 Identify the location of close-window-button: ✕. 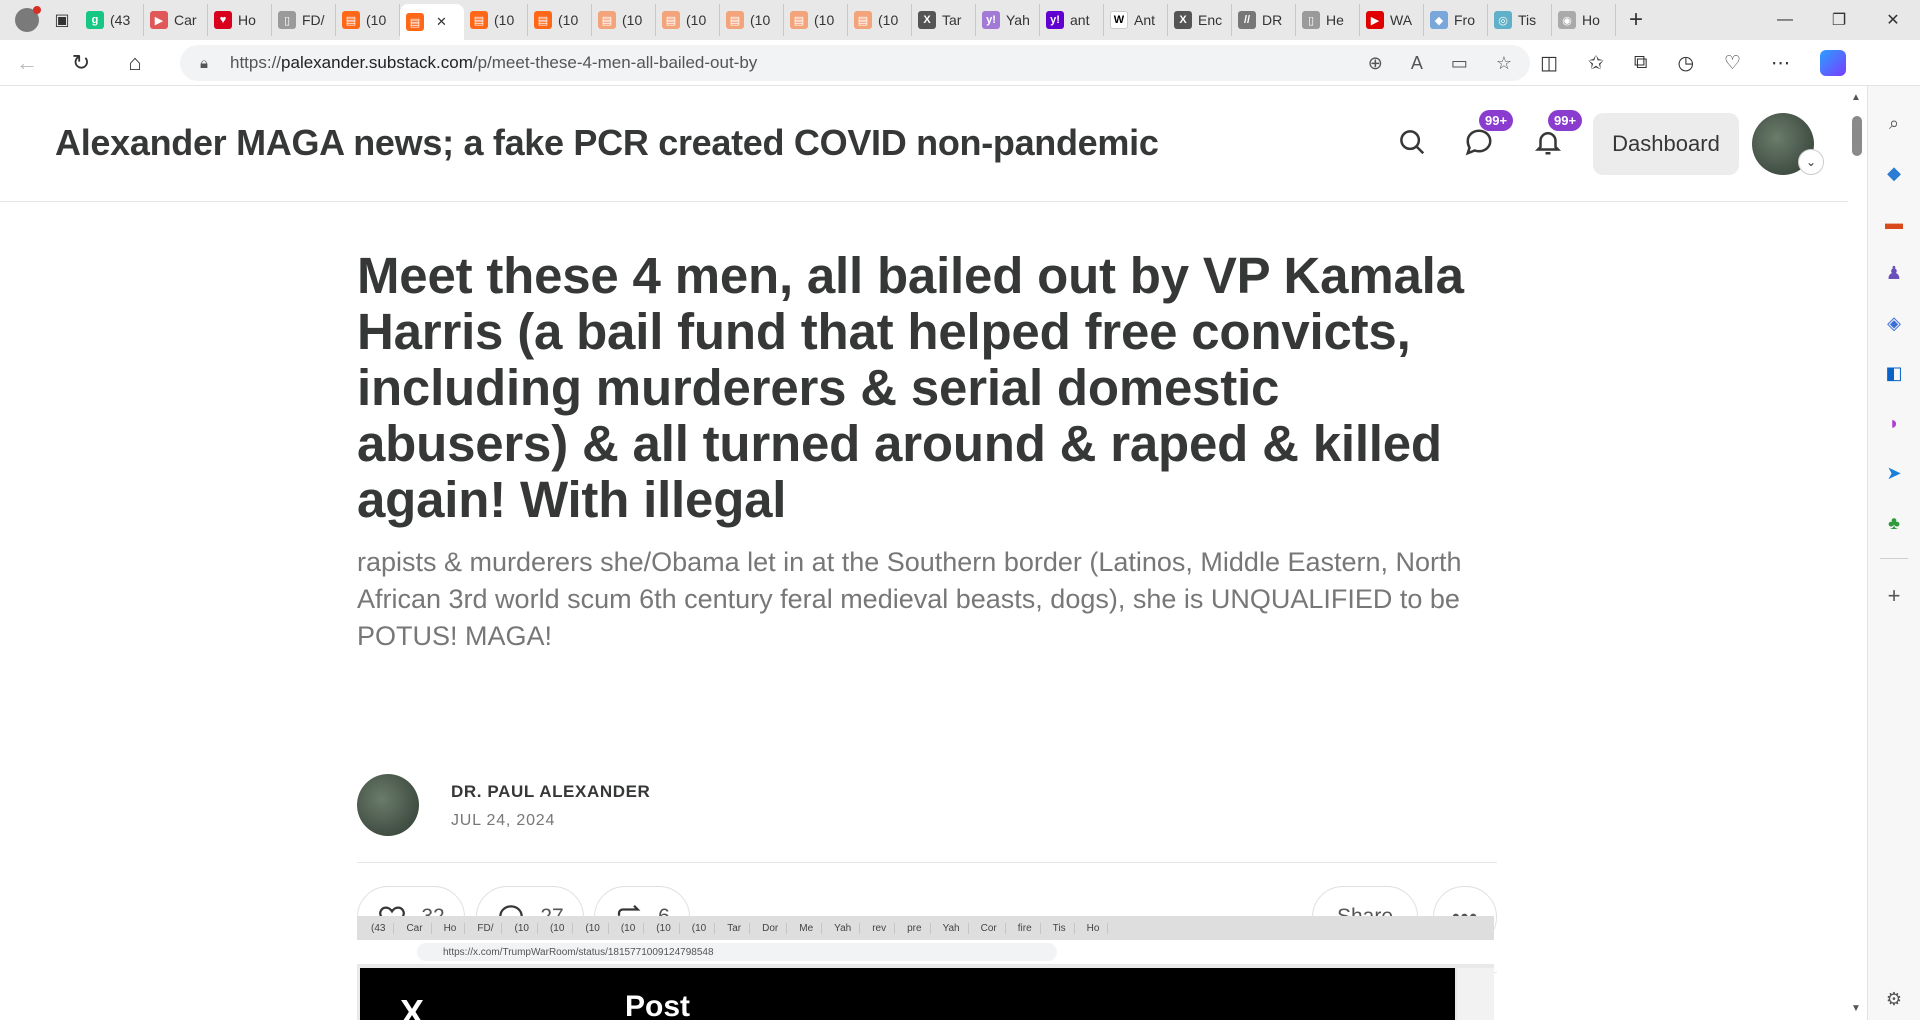
(1893, 20).